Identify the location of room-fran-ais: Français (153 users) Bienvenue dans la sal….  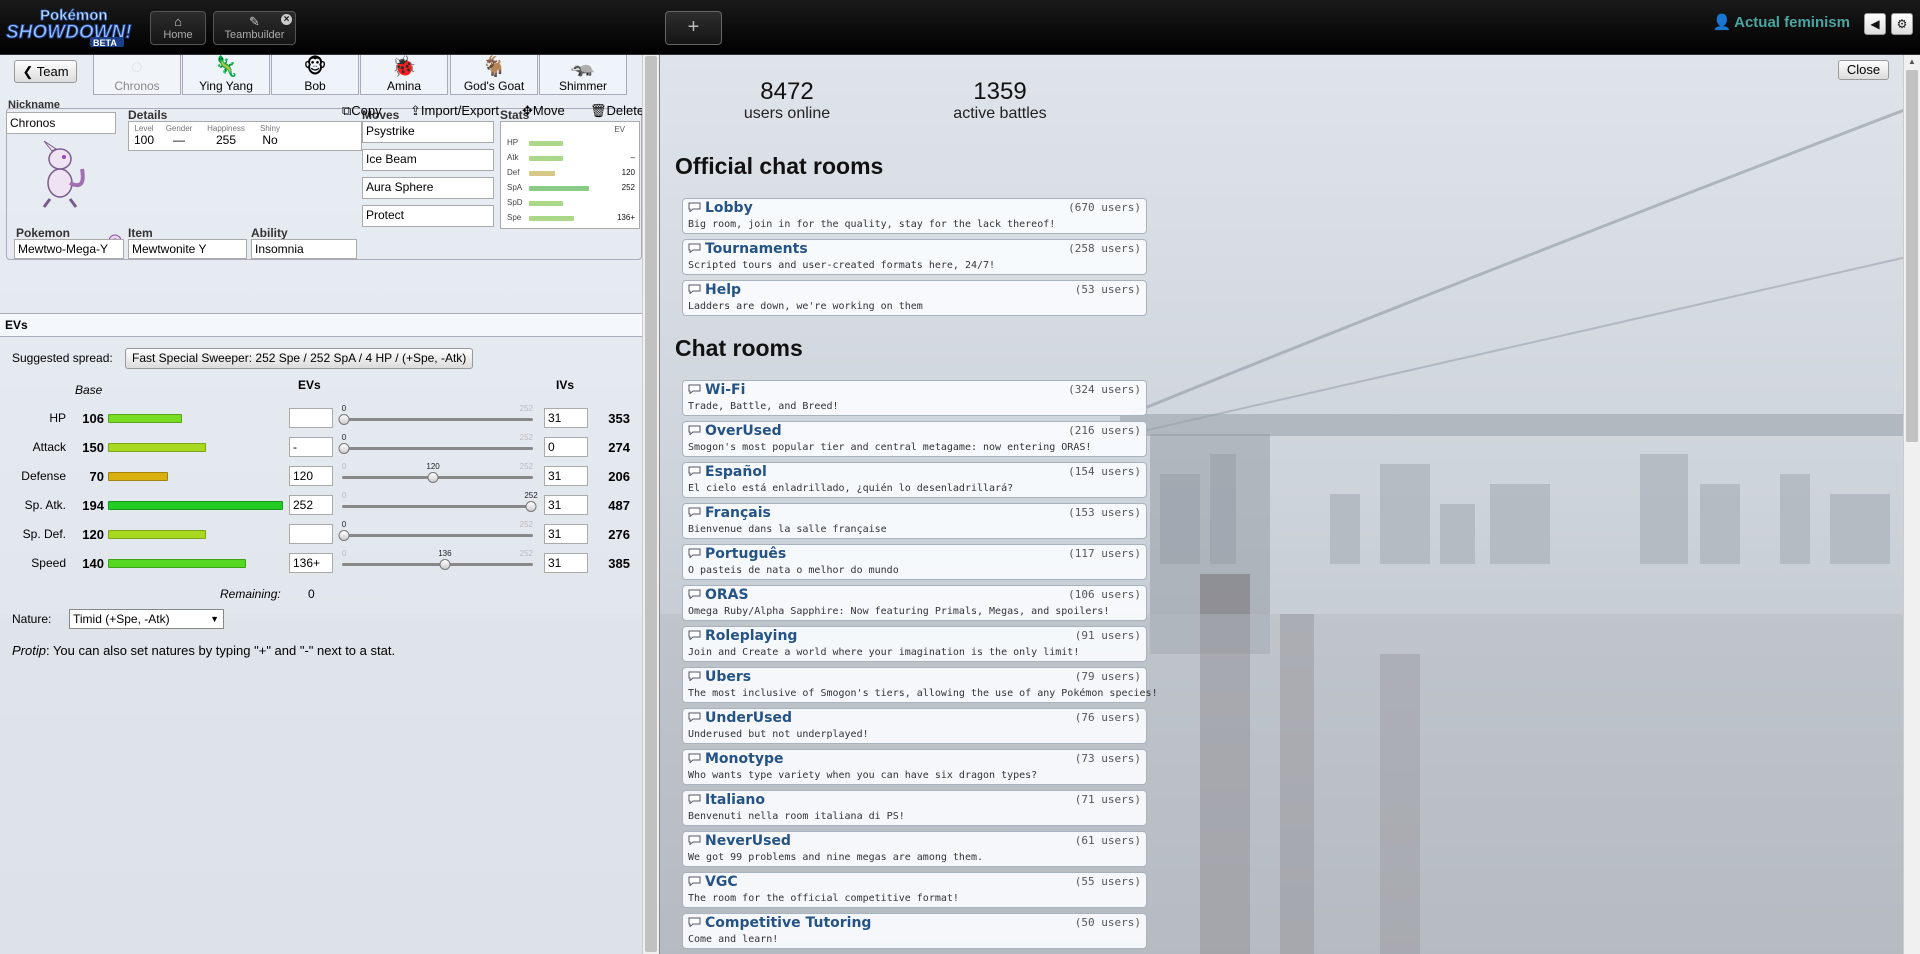
(914, 521).